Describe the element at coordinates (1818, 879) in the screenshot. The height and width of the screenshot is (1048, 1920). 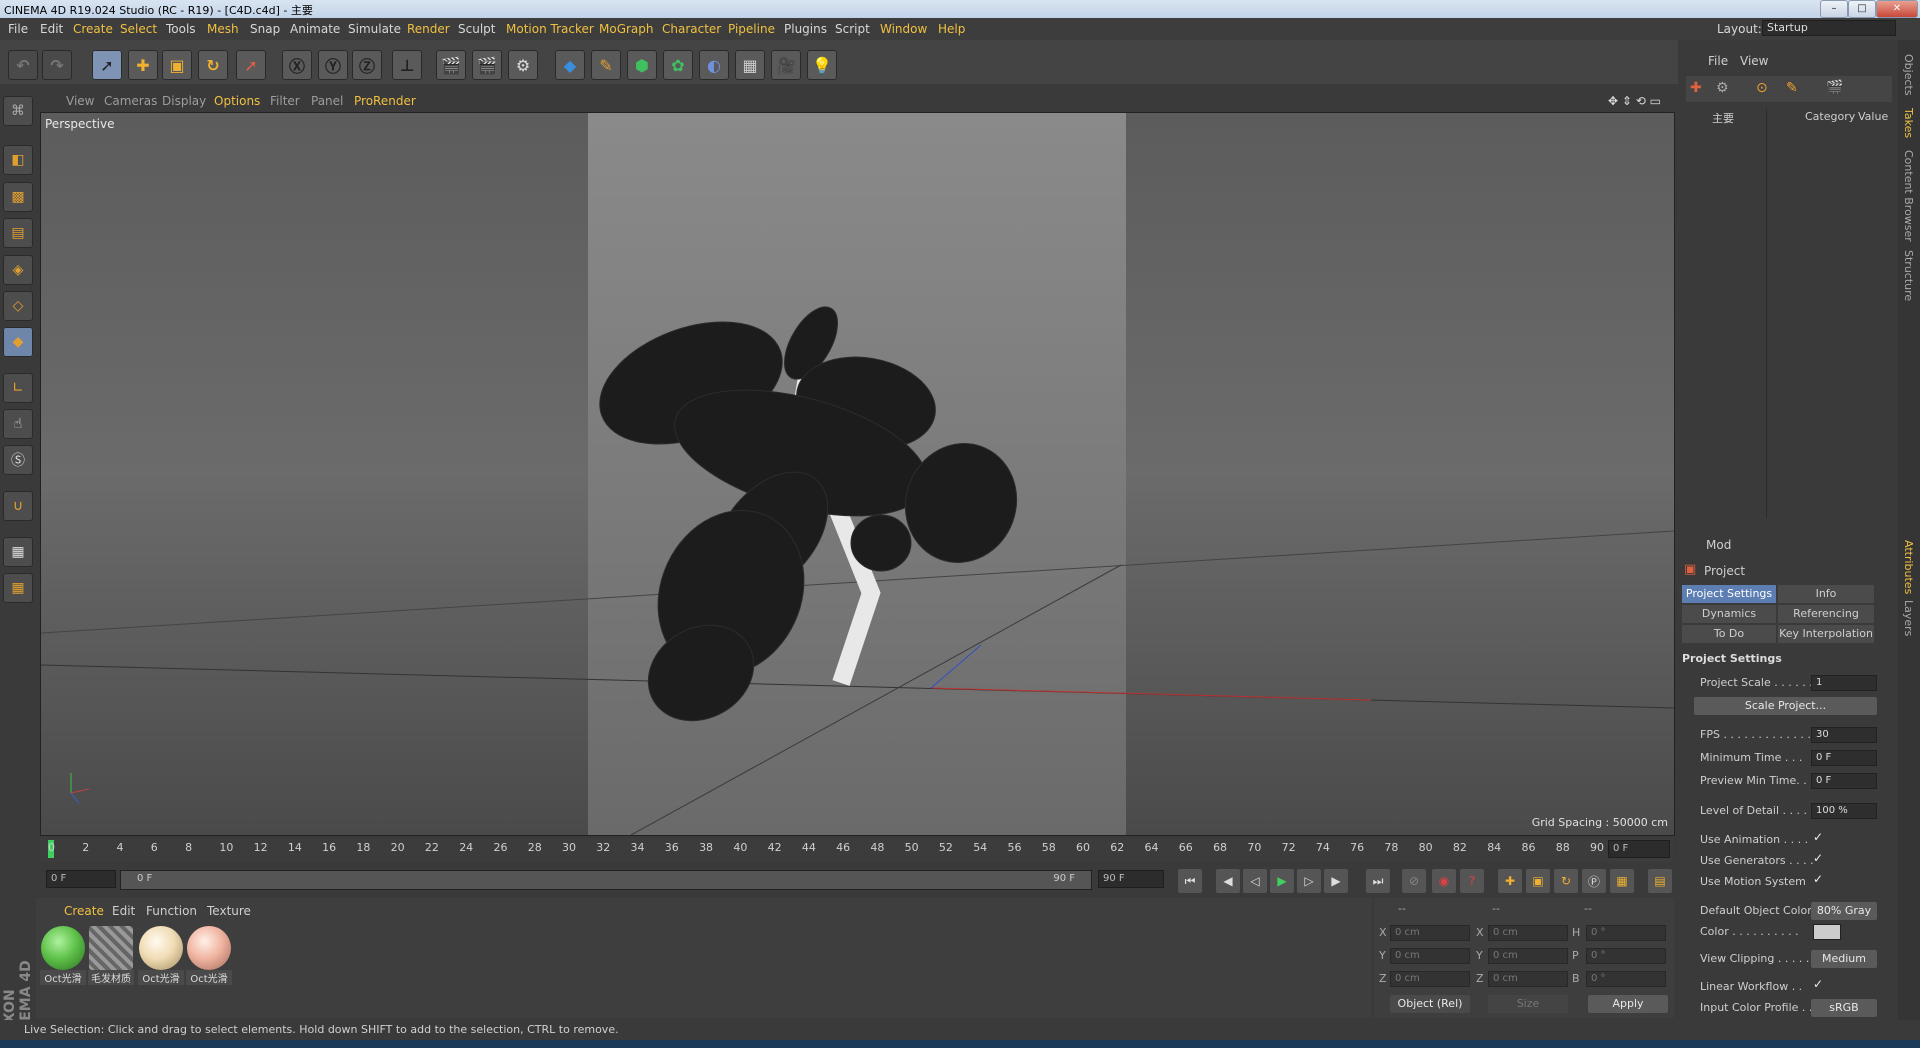
I see `use-motion-system-checkbox: ✓` at that location.